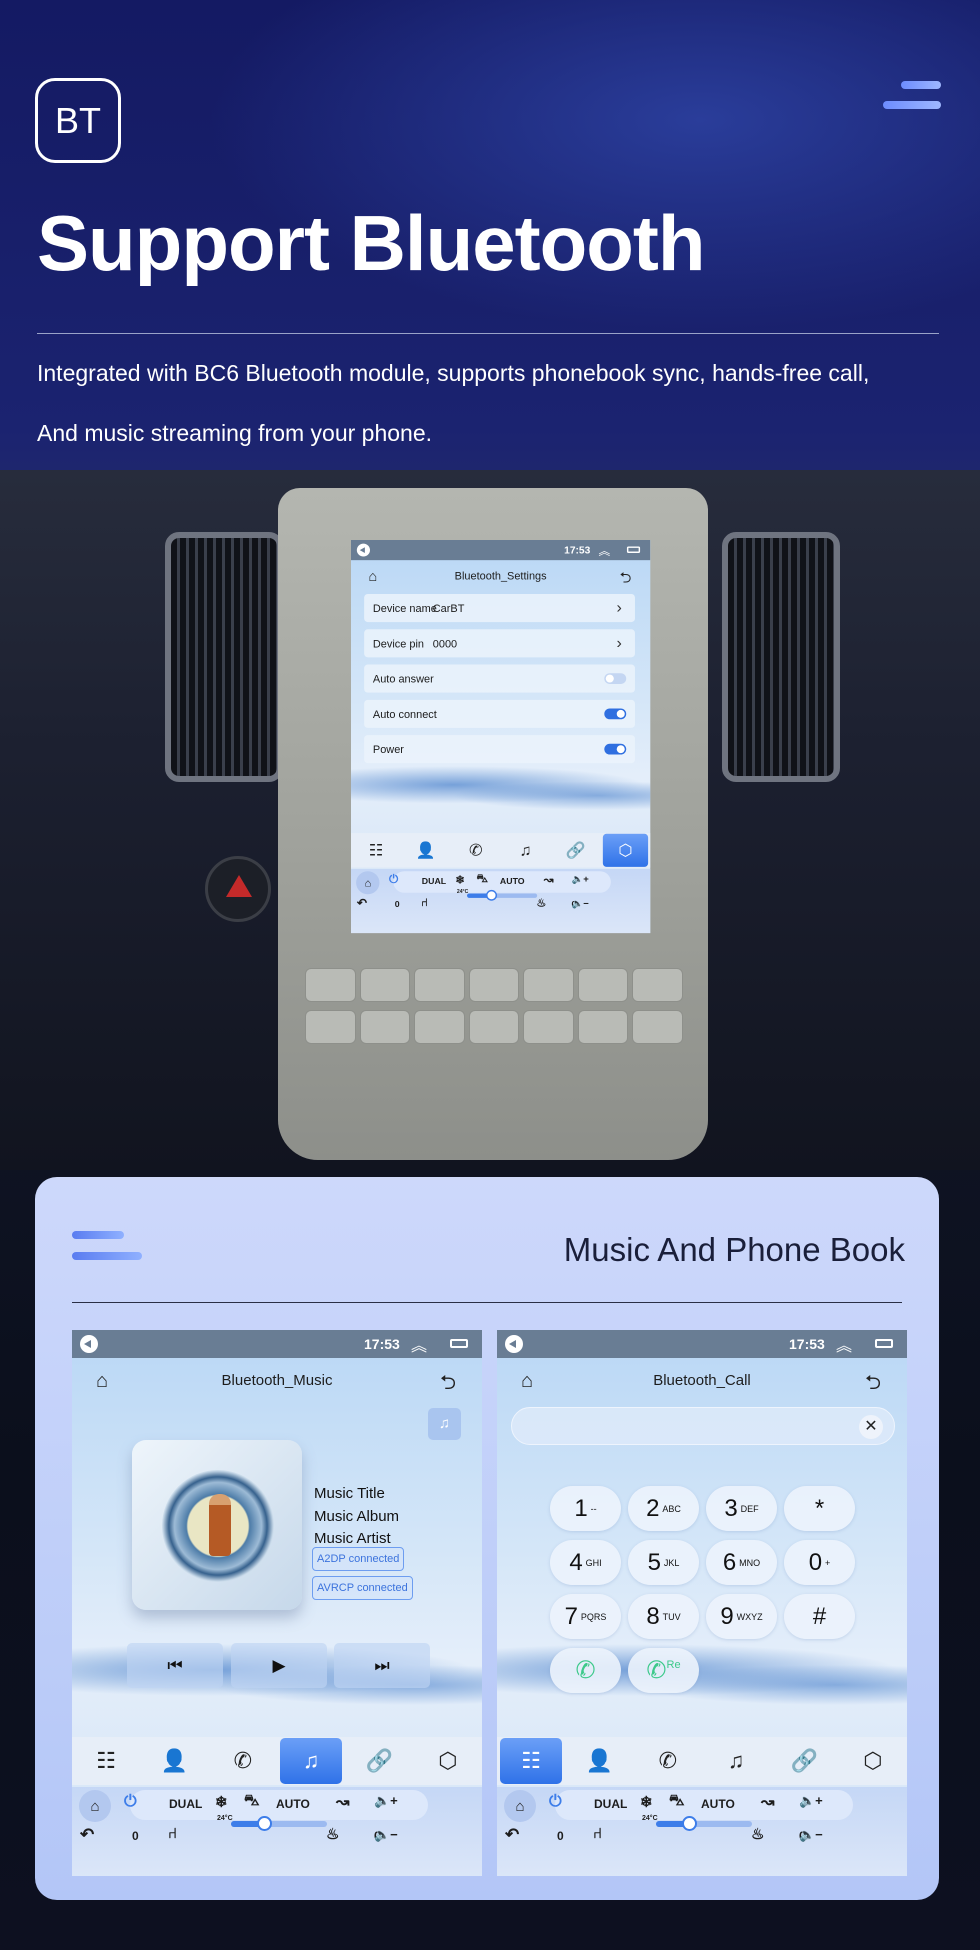 The height and width of the screenshot is (1950, 980). I want to click on previous-track-button: ⏮, so click(175, 1665).